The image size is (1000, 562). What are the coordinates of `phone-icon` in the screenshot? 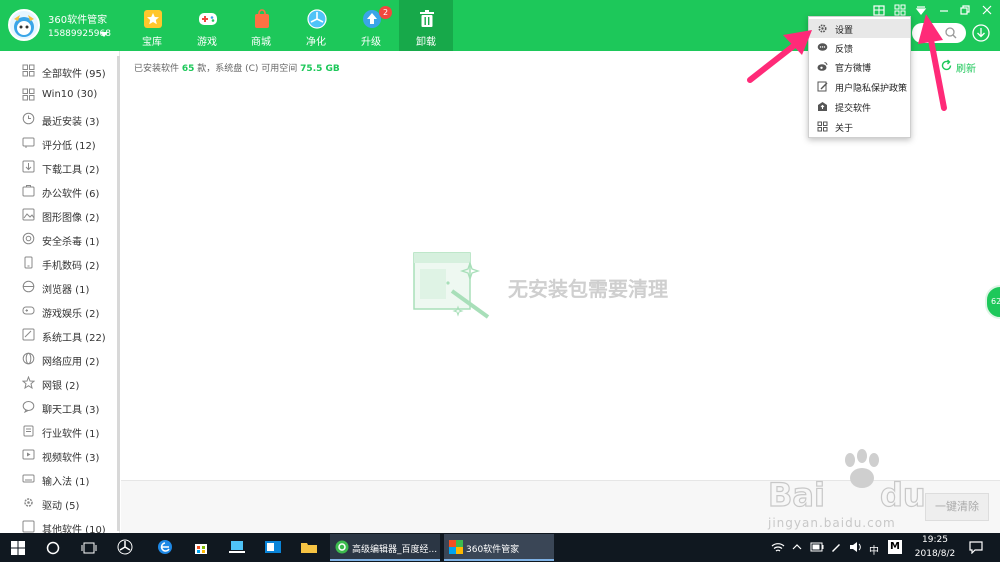 It's located at (28, 262).